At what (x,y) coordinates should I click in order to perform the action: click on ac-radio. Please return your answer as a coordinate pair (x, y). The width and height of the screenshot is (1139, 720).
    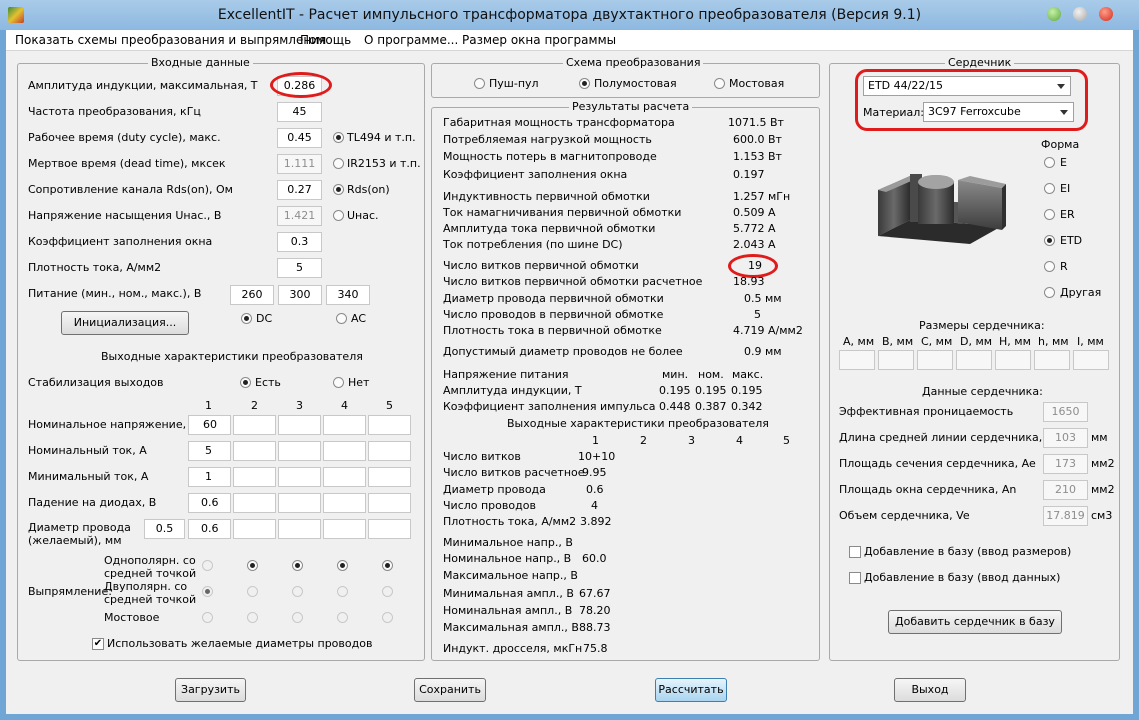
    Looking at the image, I should click on (341, 318).